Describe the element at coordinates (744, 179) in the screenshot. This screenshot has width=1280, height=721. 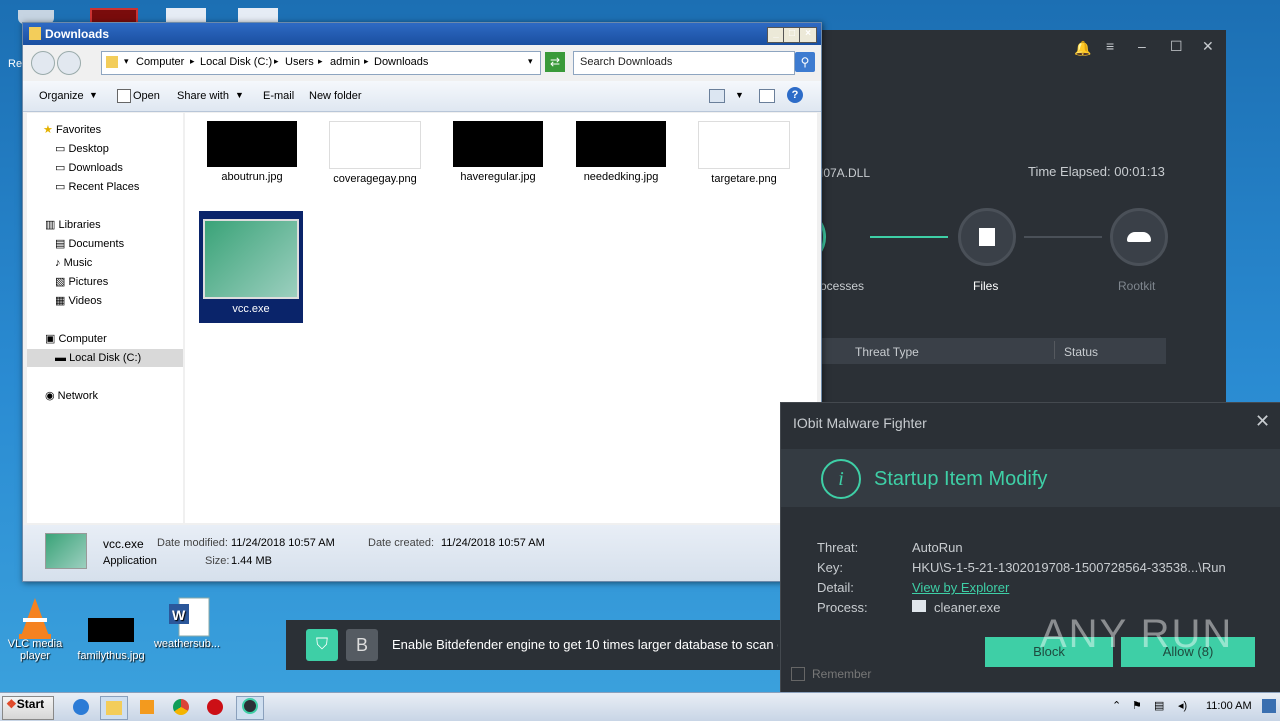
I see `file-name: targetare.png` at that location.